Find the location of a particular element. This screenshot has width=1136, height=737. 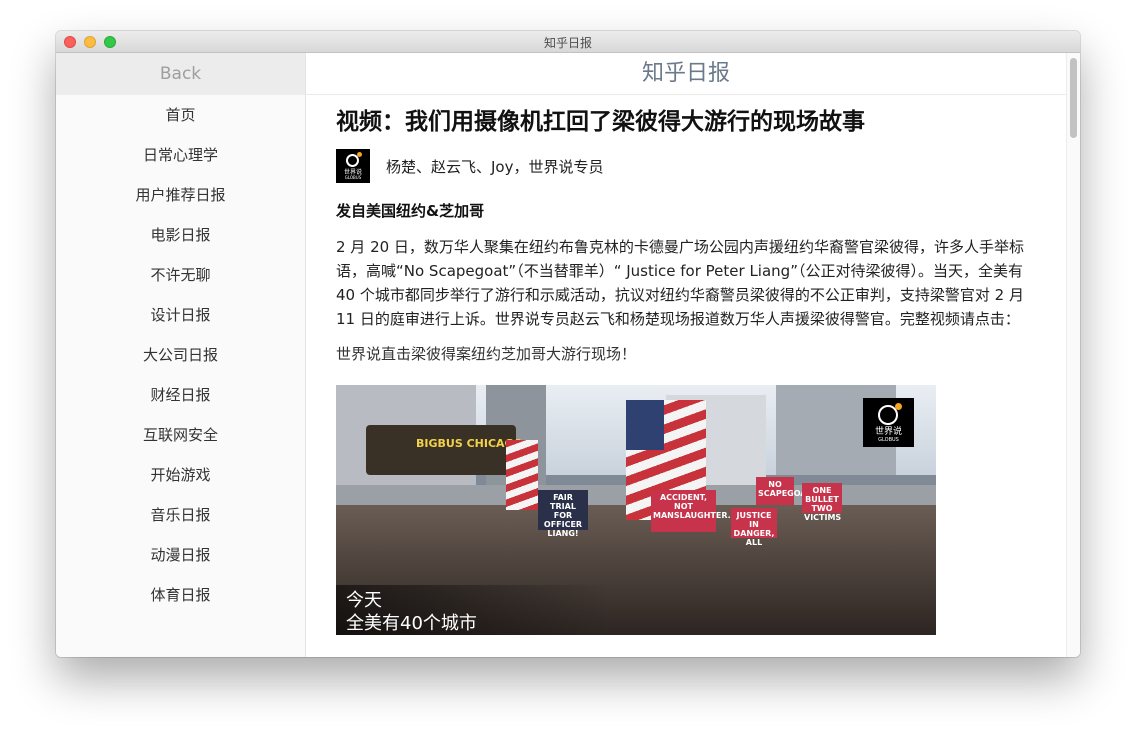

video-link: 世界说直击梁彼得案纽约芝加哥大游行现场！ is located at coordinates (683, 354).